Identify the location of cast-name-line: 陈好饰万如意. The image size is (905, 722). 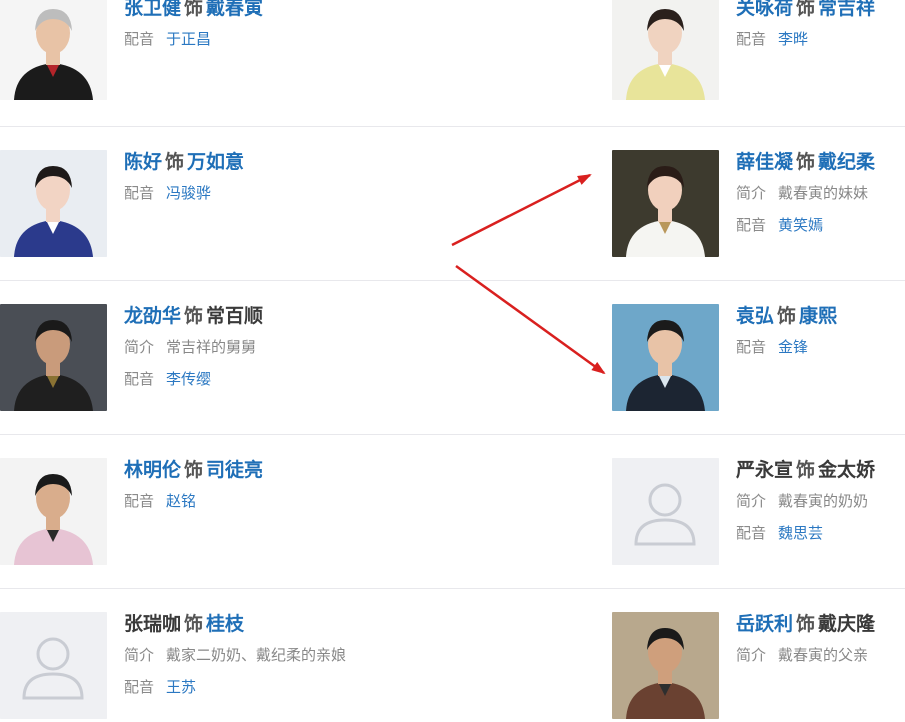
(274, 162).